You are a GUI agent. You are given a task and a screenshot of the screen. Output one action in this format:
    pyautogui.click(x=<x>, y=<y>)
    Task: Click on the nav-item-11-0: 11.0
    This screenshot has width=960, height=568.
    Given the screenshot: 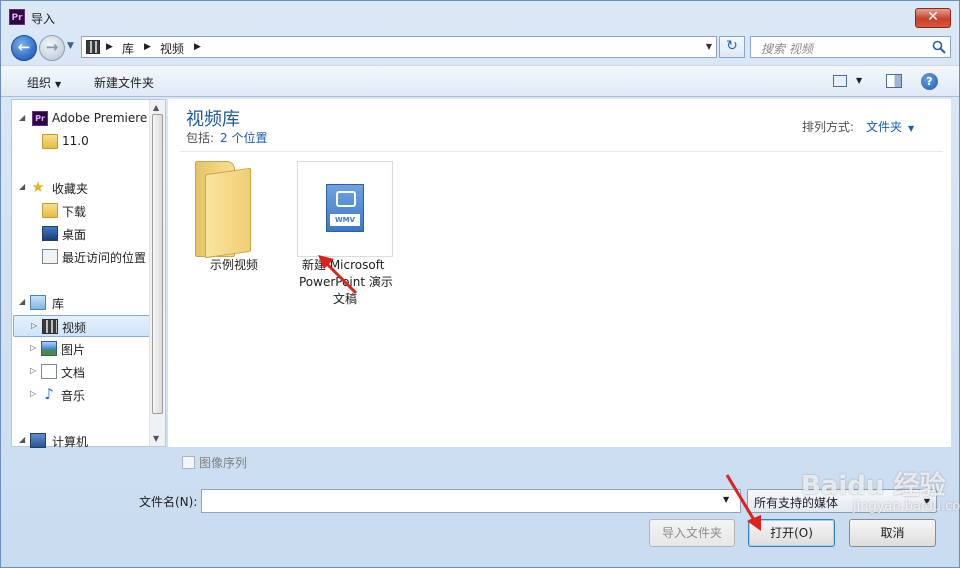 What is the action you would take?
    pyautogui.click(x=83, y=142)
    